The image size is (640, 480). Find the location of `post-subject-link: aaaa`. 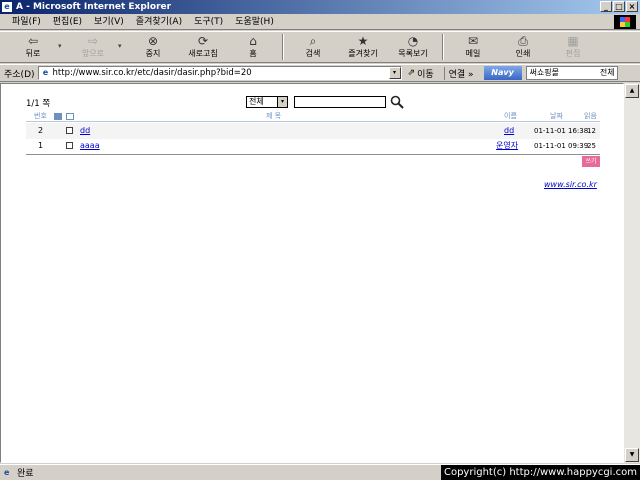

post-subject-link: aaaa is located at coordinates (90, 146).